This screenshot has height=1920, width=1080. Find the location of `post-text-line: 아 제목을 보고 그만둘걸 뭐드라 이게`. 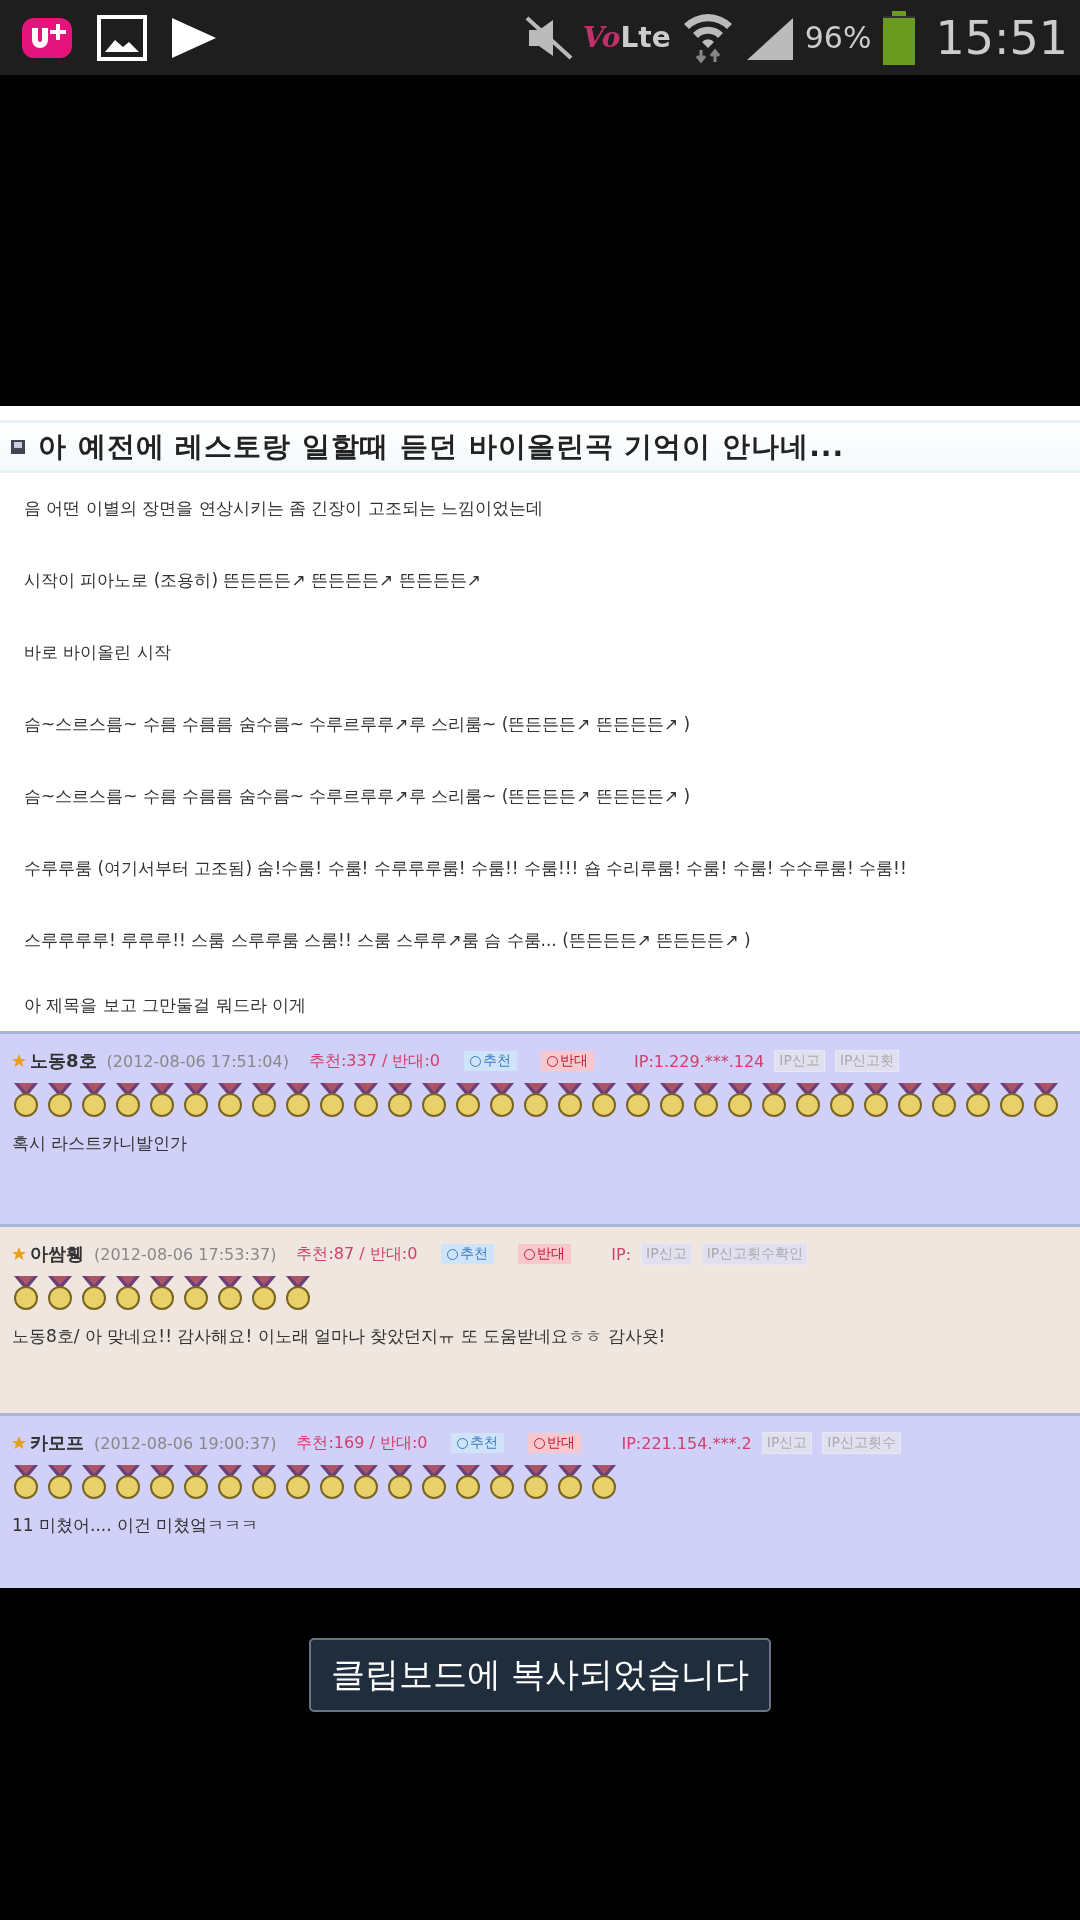

post-text-line: 아 제목을 보고 그만둘걸 뭐드라 이게 is located at coordinates (166, 1005).